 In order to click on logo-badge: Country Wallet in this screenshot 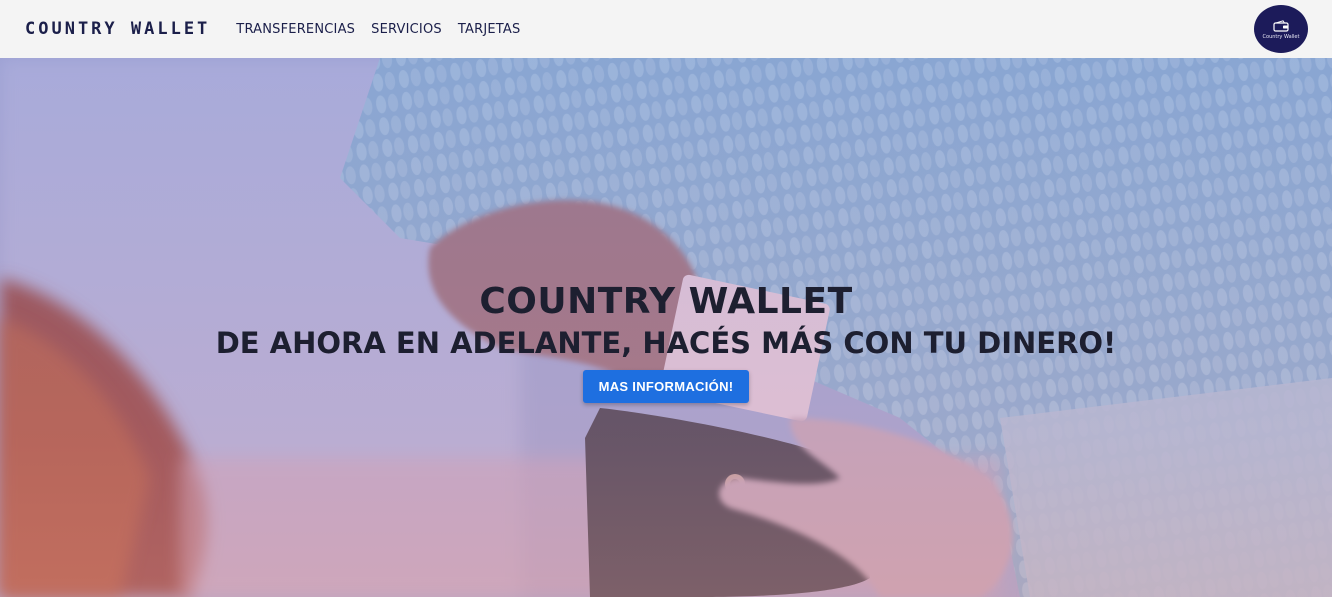, I will do `click(1281, 29)`.